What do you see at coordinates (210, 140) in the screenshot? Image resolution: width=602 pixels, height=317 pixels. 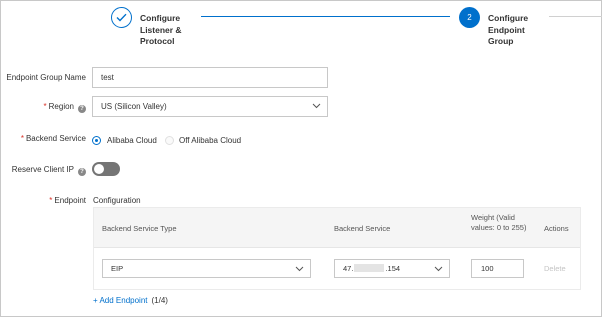 I see `off-alibaba-cloud-radio-label: Off Alibaba Cloud` at bounding box center [210, 140].